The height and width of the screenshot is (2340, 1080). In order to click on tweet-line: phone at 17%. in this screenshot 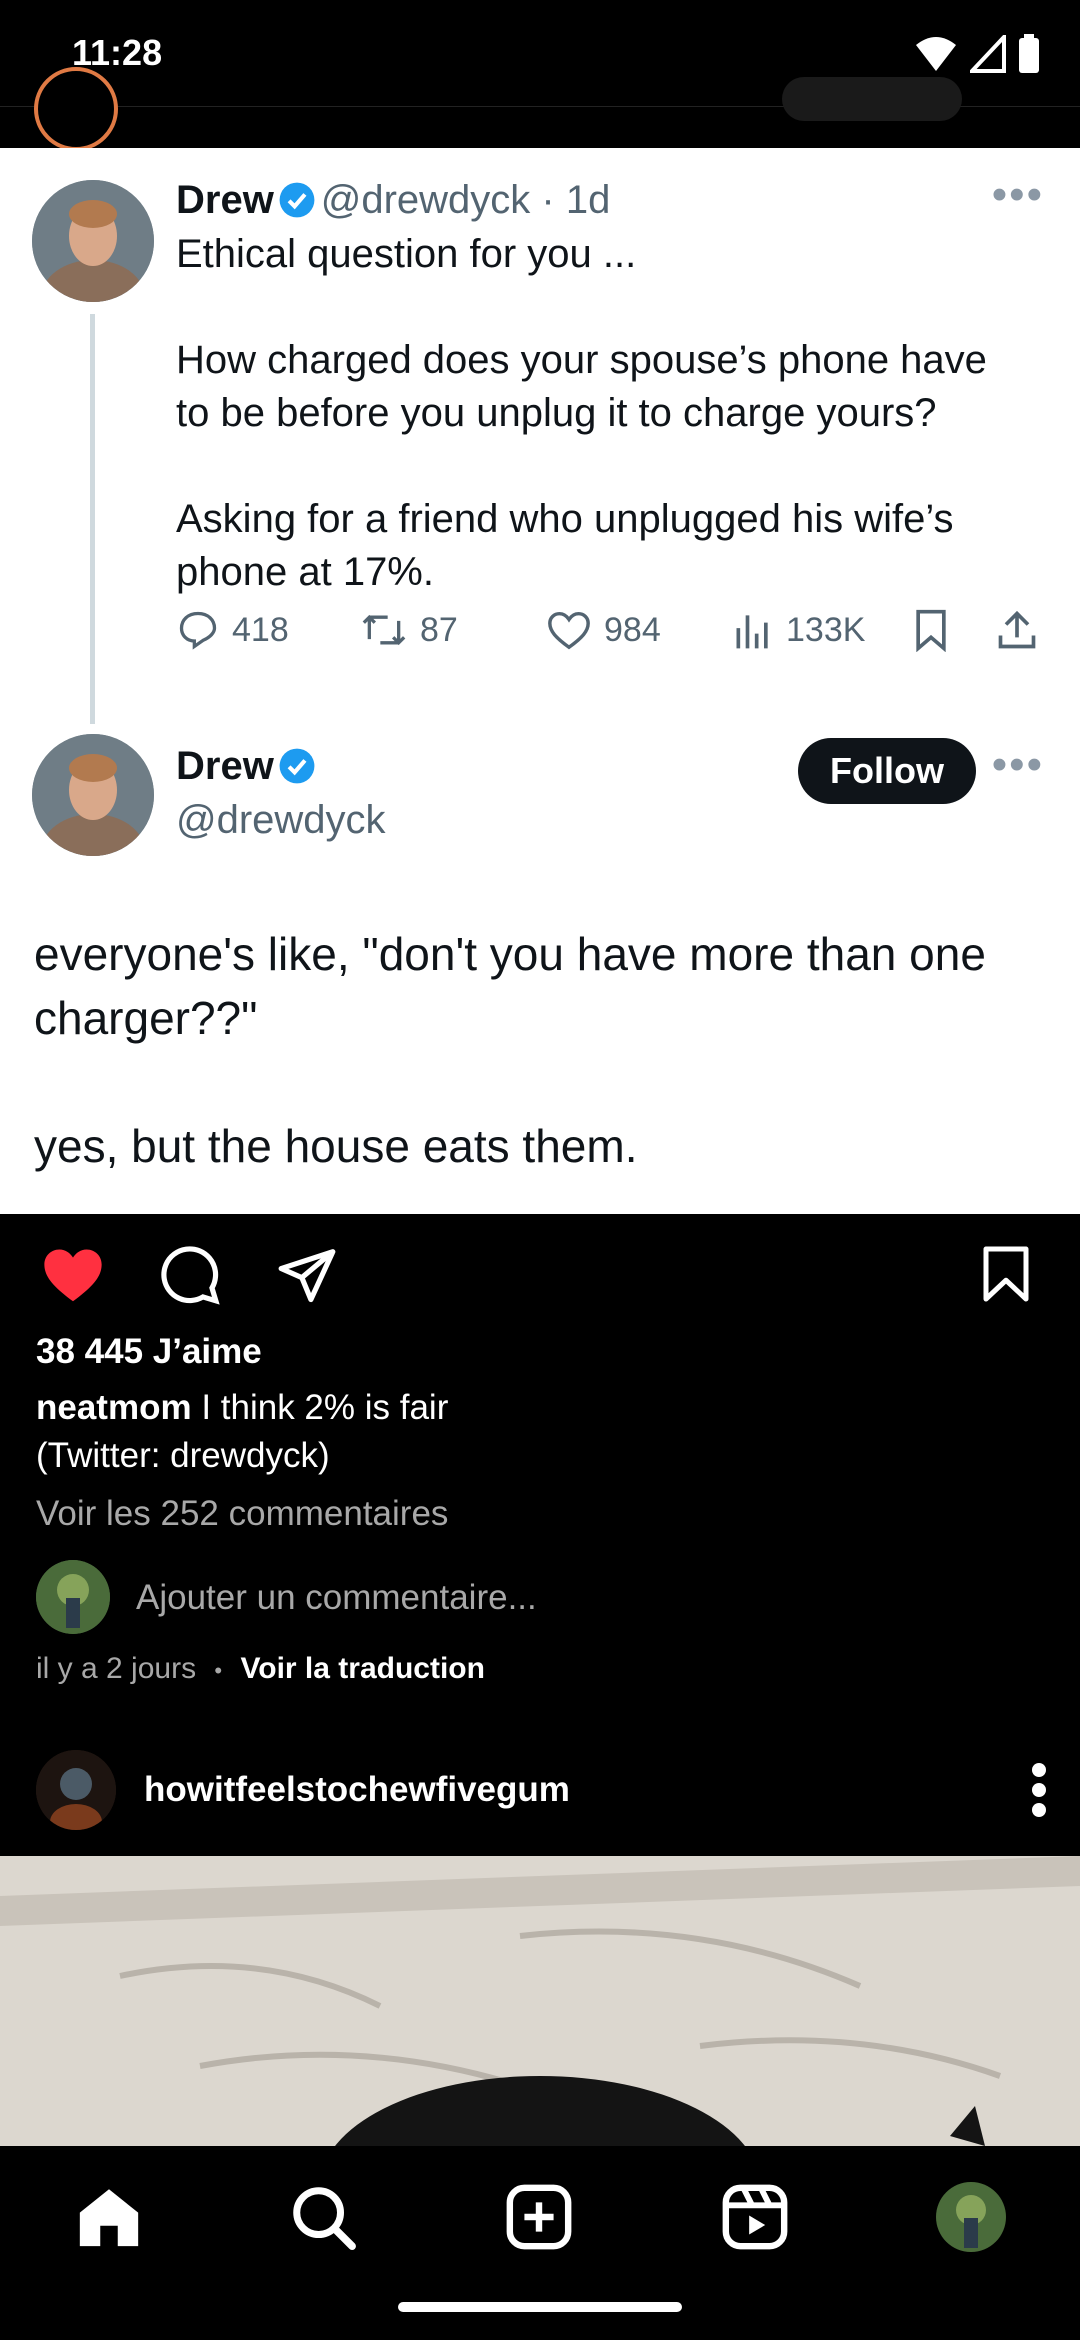, I will do `click(305, 572)`.